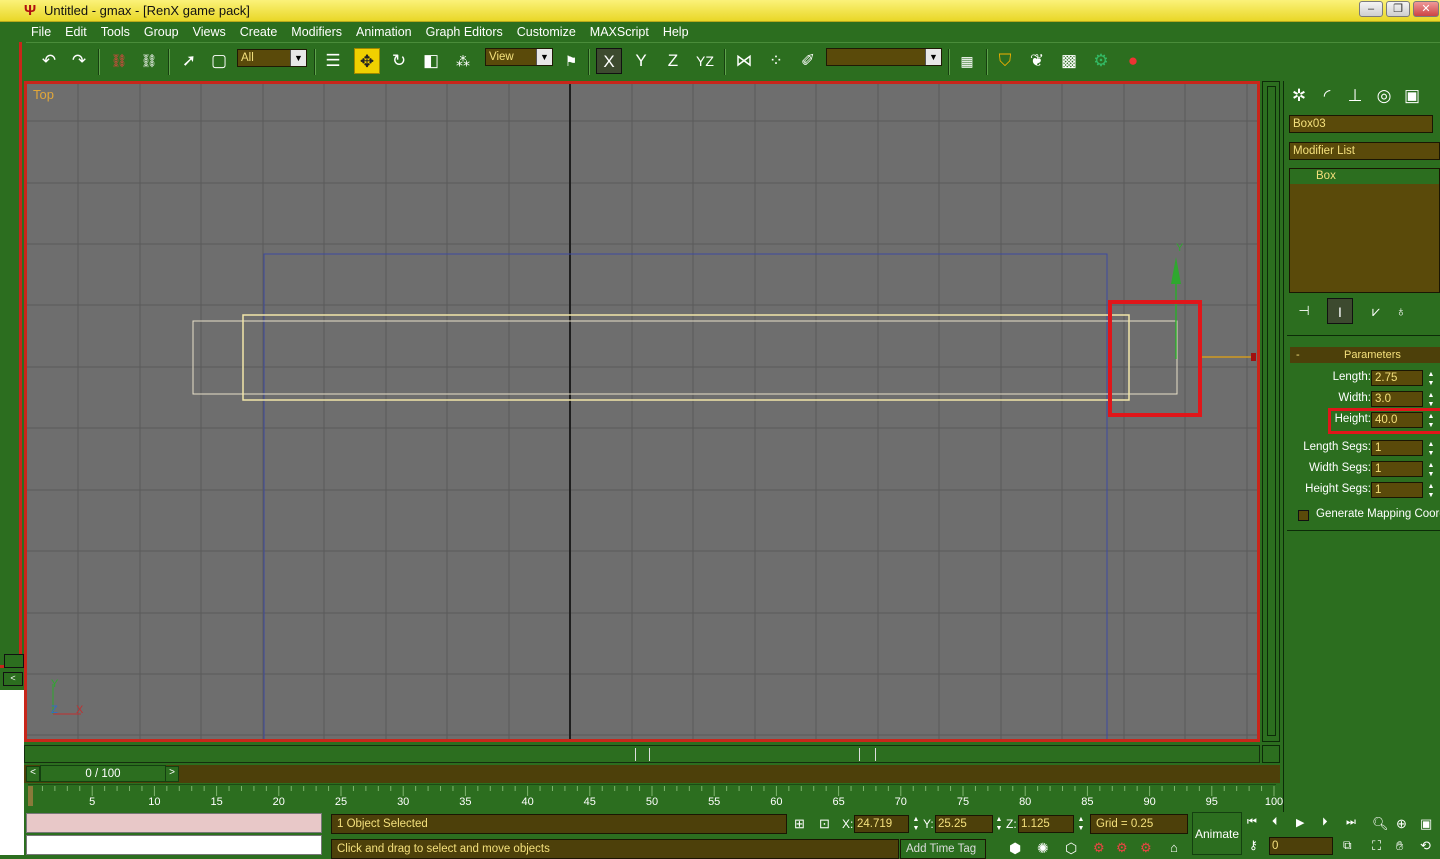 The height and width of the screenshot is (859, 1440). What do you see at coordinates (316, 32) in the screenshot?
I see `menu-modifiers: Modifiers` at bounding box center [316, 32].